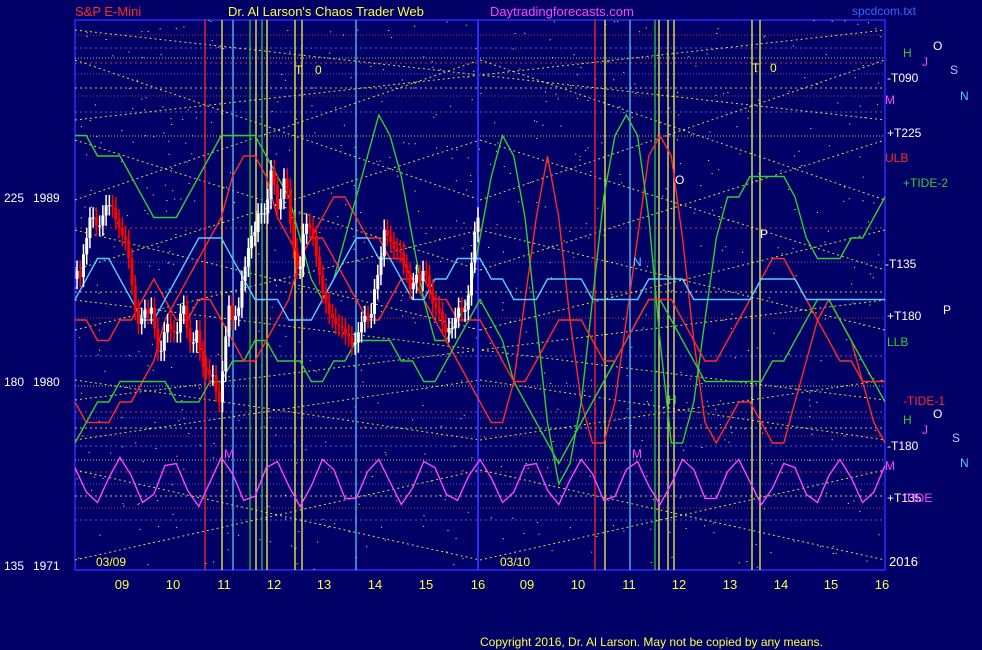 The height and width of the screenshot is (650, 982). I want to click on right-label: +T180, so click(904, 316).